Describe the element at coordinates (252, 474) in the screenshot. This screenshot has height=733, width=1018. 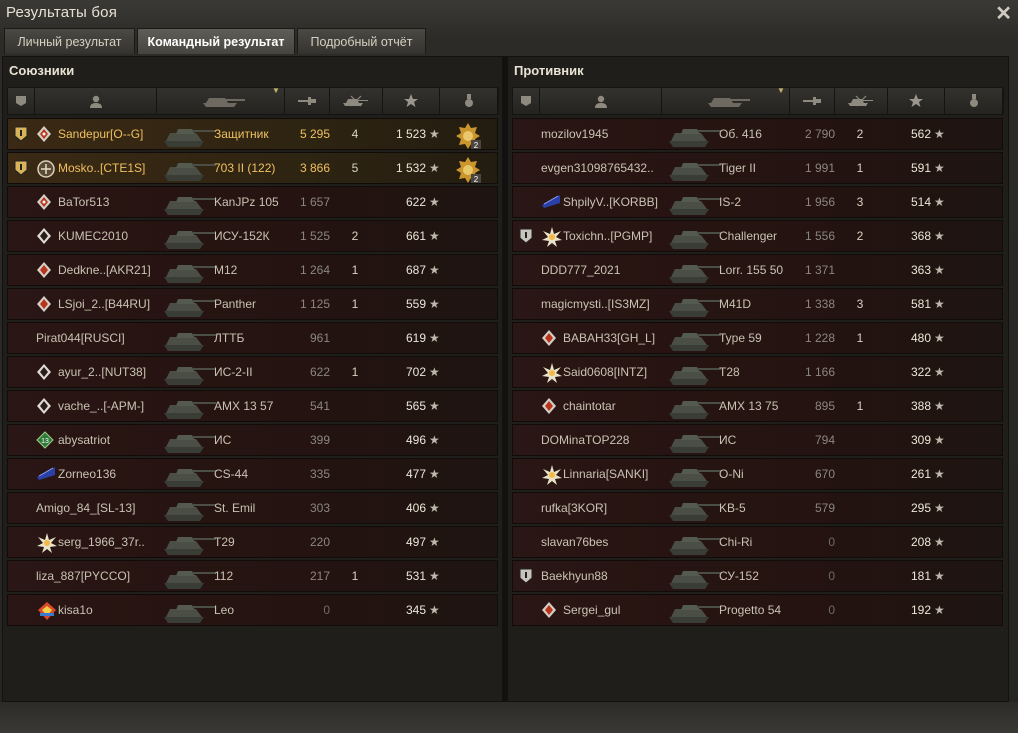
I see `player-row: Zorneo136 CS-44 335 477 ★` at that location.